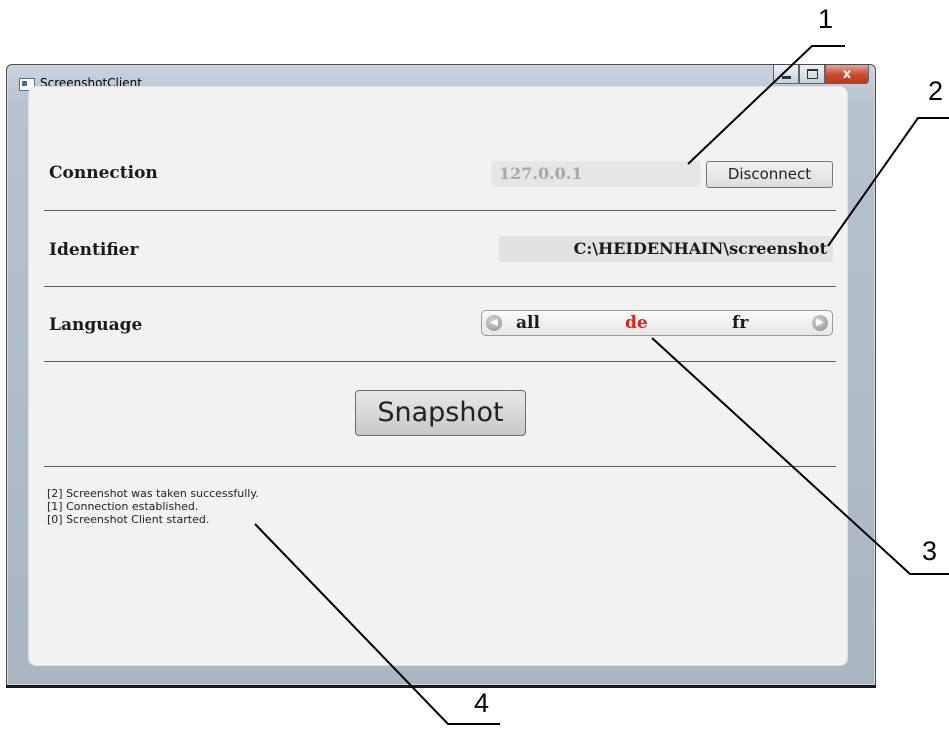 This screenshot has height=733, width=949. I want to click on arrow-right-icon: ▶, so click(820, 323).